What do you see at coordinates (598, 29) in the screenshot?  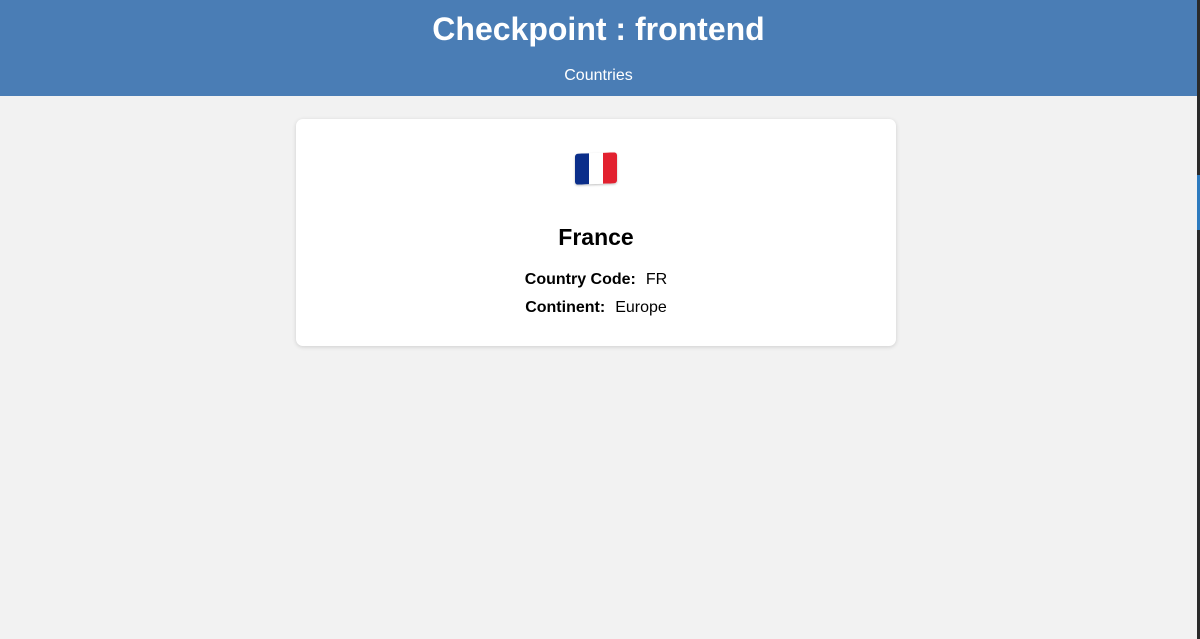 I see `page-title: Checkpoint : frontend` at bounding box center [598, 29].